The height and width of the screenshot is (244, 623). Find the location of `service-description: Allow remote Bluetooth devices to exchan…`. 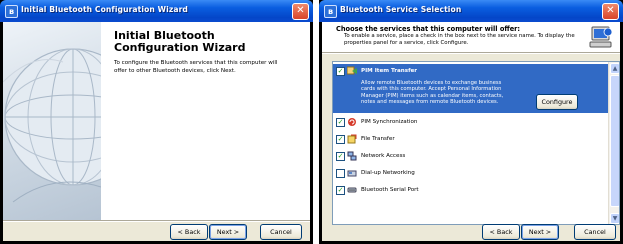

service-description: Allow remote Bluetooth devices to exchan… is located at coordinates (432, 92).